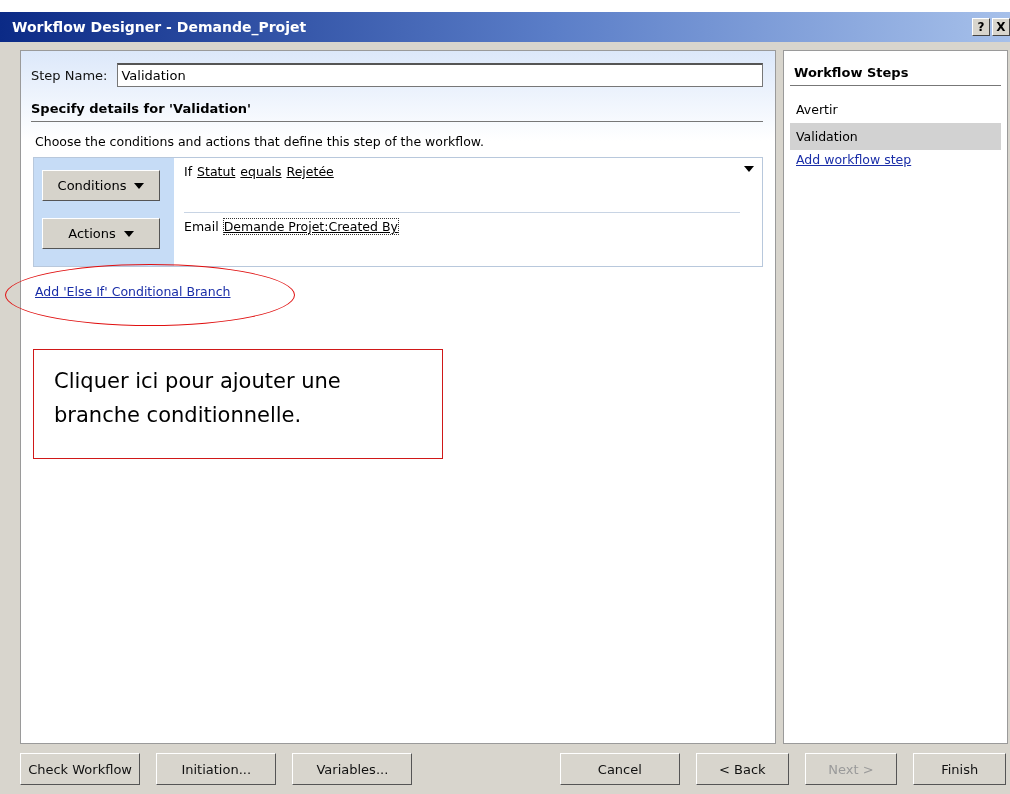 The height and width of the screenshot is (794, 1010). I want to click on footer-button: Cancel, so click(619, 769).